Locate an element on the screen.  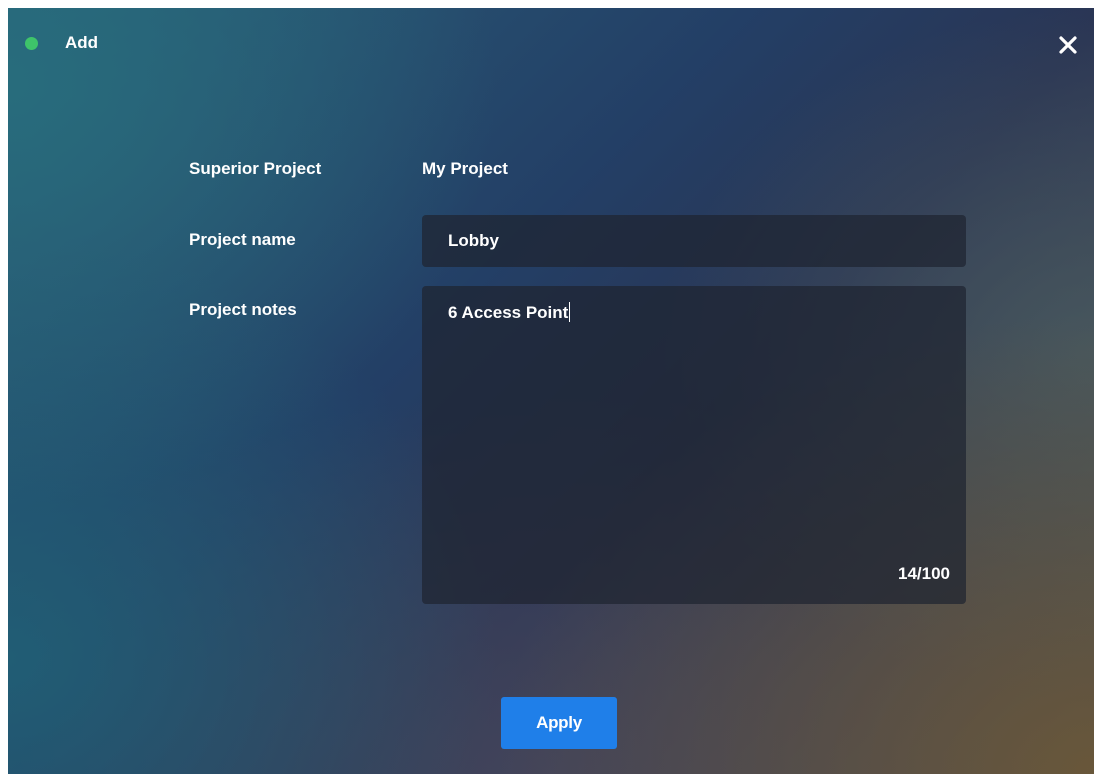
dialog-title: Add is located at coordinates (82, 42).